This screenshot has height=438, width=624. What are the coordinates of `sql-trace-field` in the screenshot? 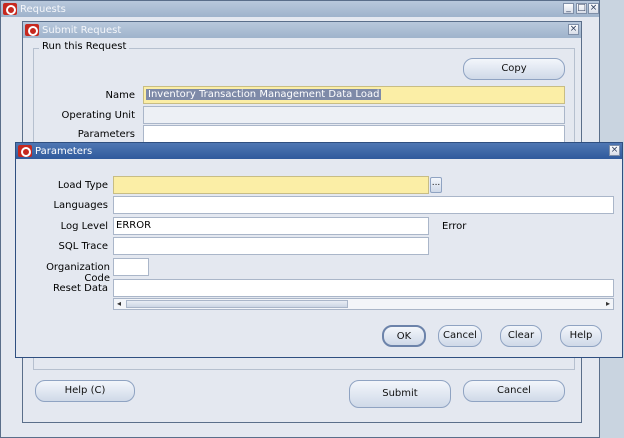 It's located at (271, 246).